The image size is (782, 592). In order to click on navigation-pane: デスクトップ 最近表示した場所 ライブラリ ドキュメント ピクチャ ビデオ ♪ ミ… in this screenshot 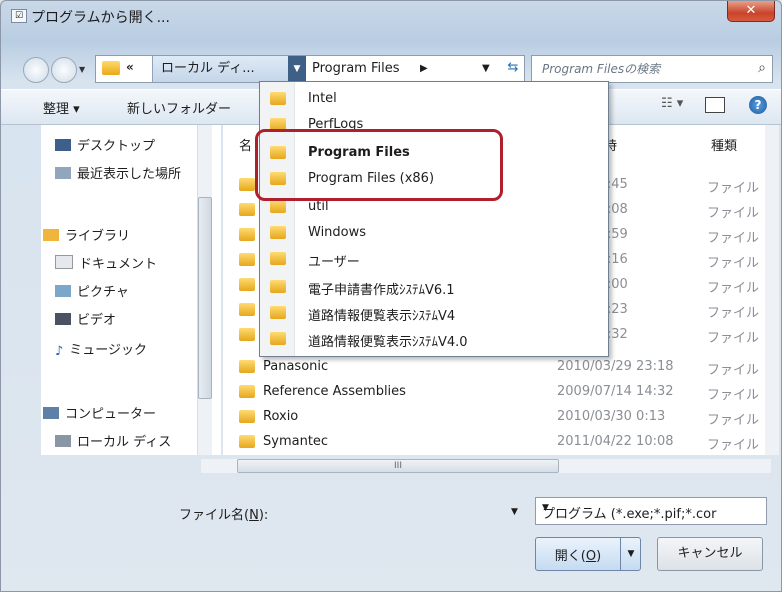, I will do `click(131, 290)`.